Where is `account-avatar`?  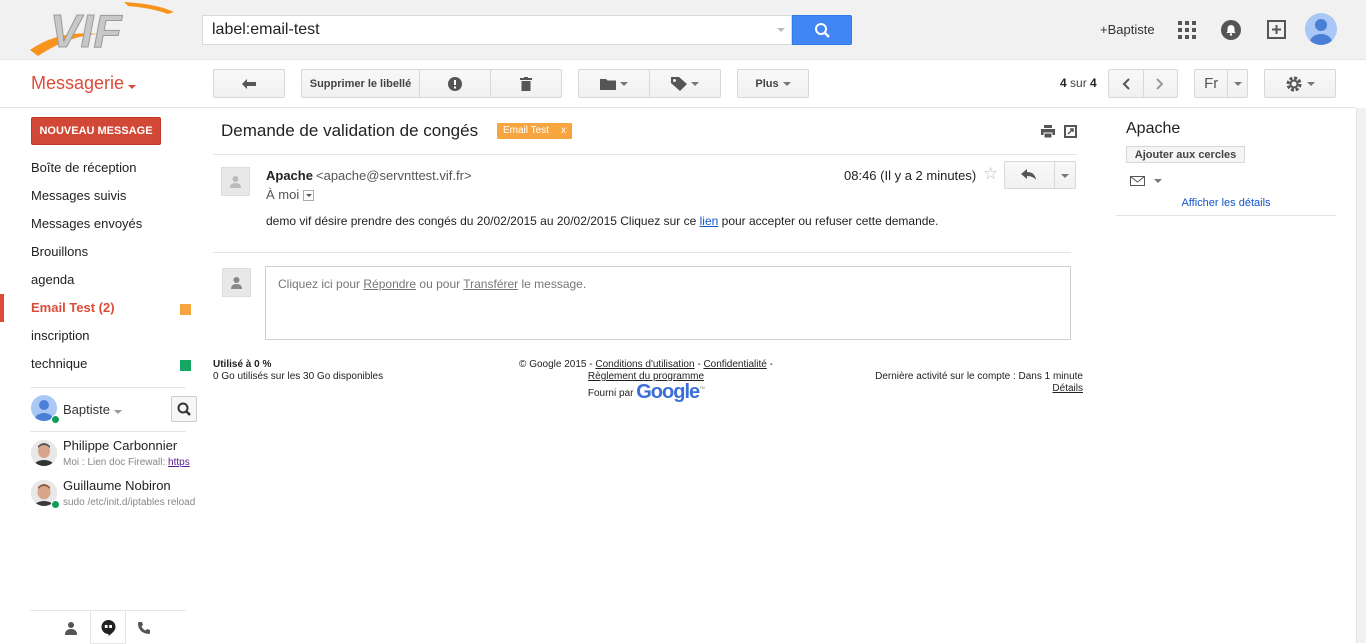 account-avatar is located at coordinates (1321, 29).